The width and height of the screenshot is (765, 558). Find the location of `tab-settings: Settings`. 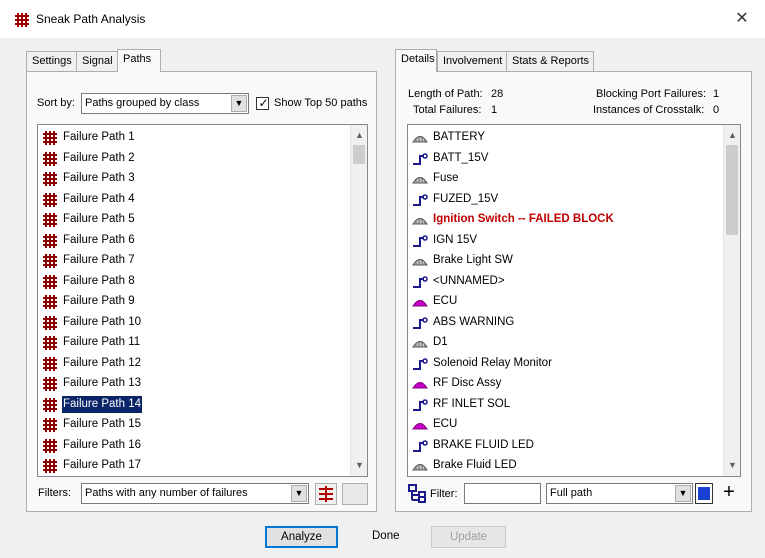

tab-settings: Settings is located at coordinates (51, 61).